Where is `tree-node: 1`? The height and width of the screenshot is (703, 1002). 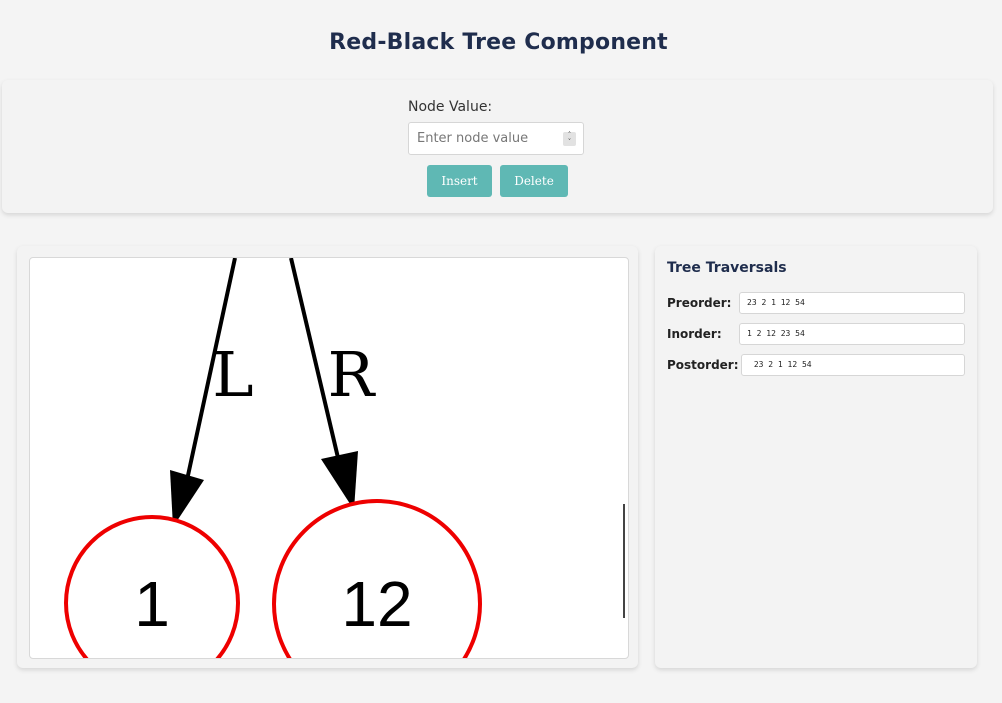 tree-node: 1 is located at coordinates (152, 586).